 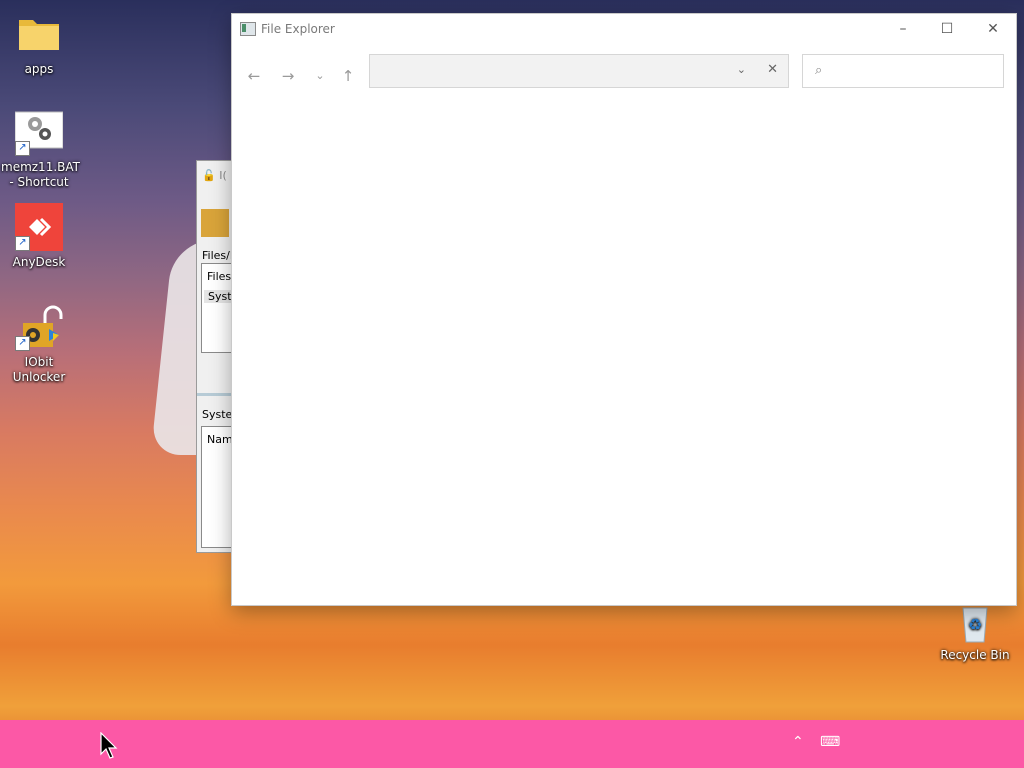 I want to click on search-icon: ⌕, so click(x=819, y=70).